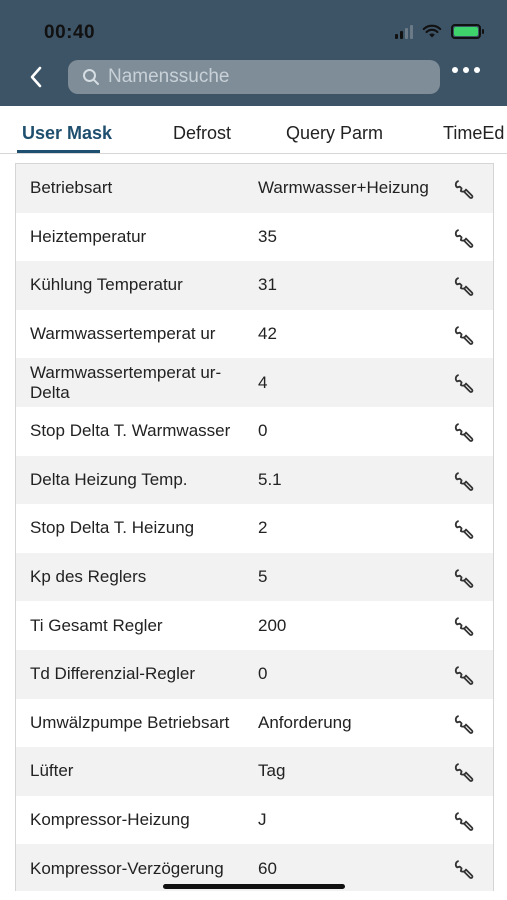 The height and width of the screenshot is (900, 507). Describe the element at coordinates (70, 32) in the screenshot. I see `status-time: 00:40` at that location.